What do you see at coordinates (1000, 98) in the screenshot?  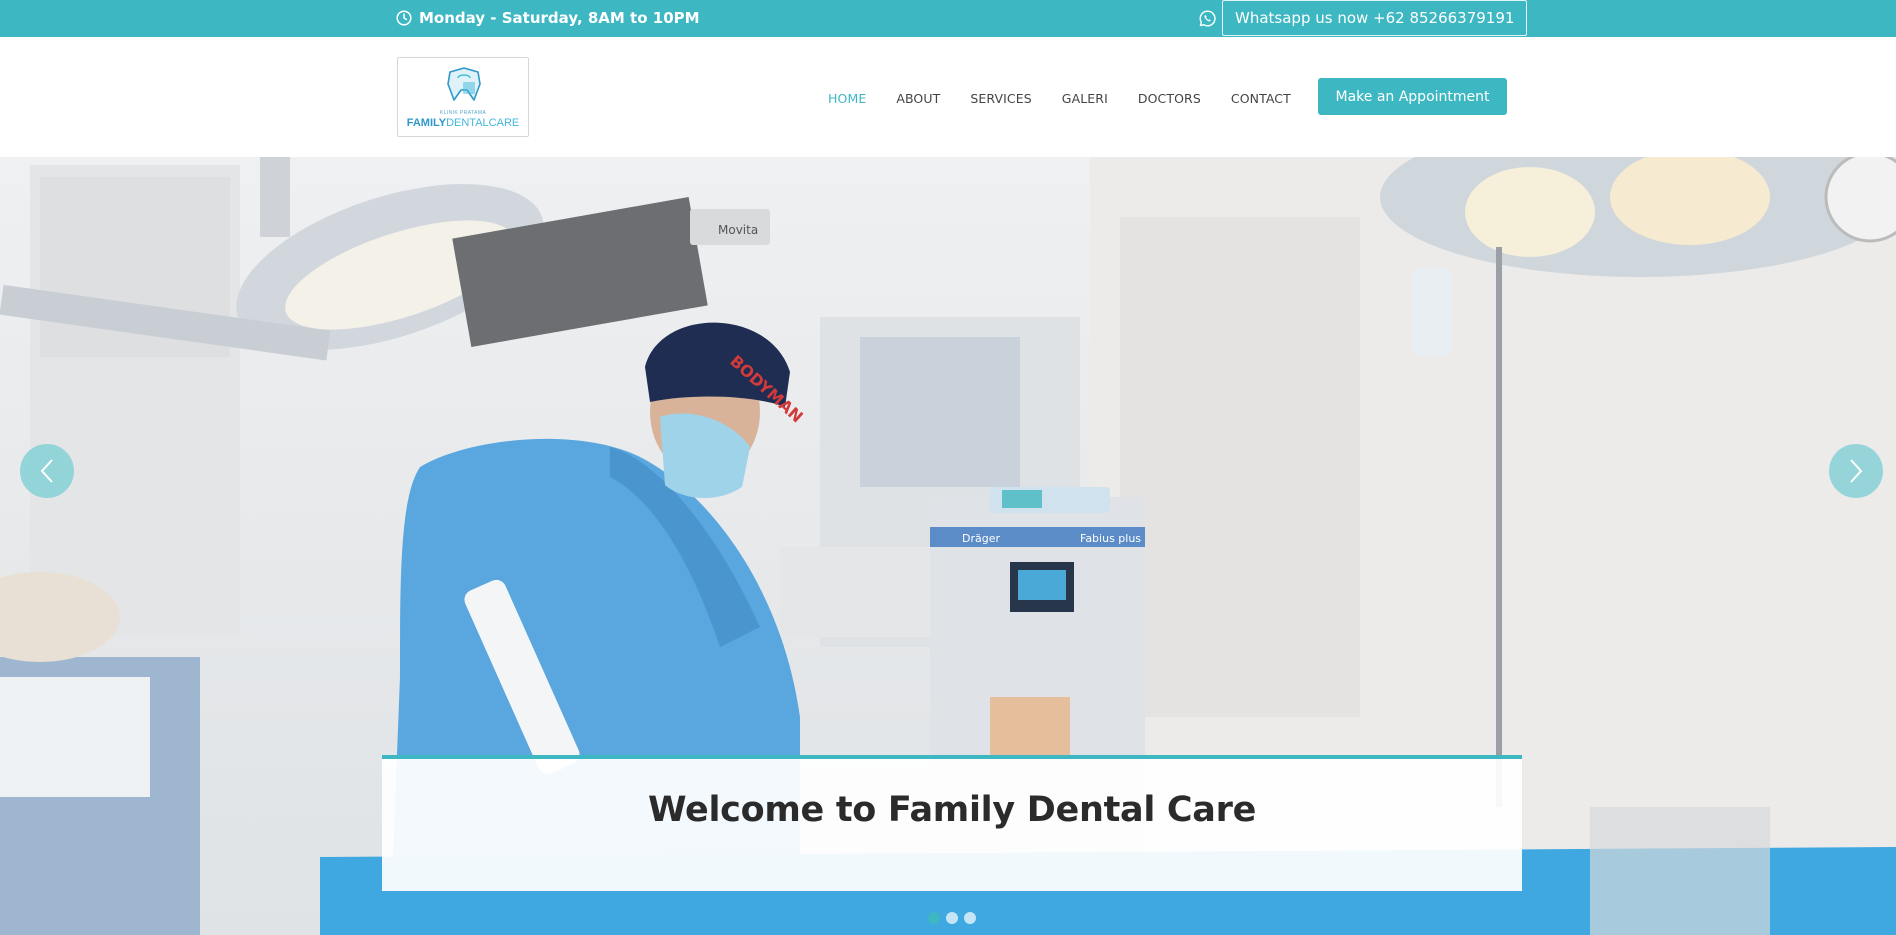 I see `nav-services: SERVICES` at bounding box center [1000, 98].